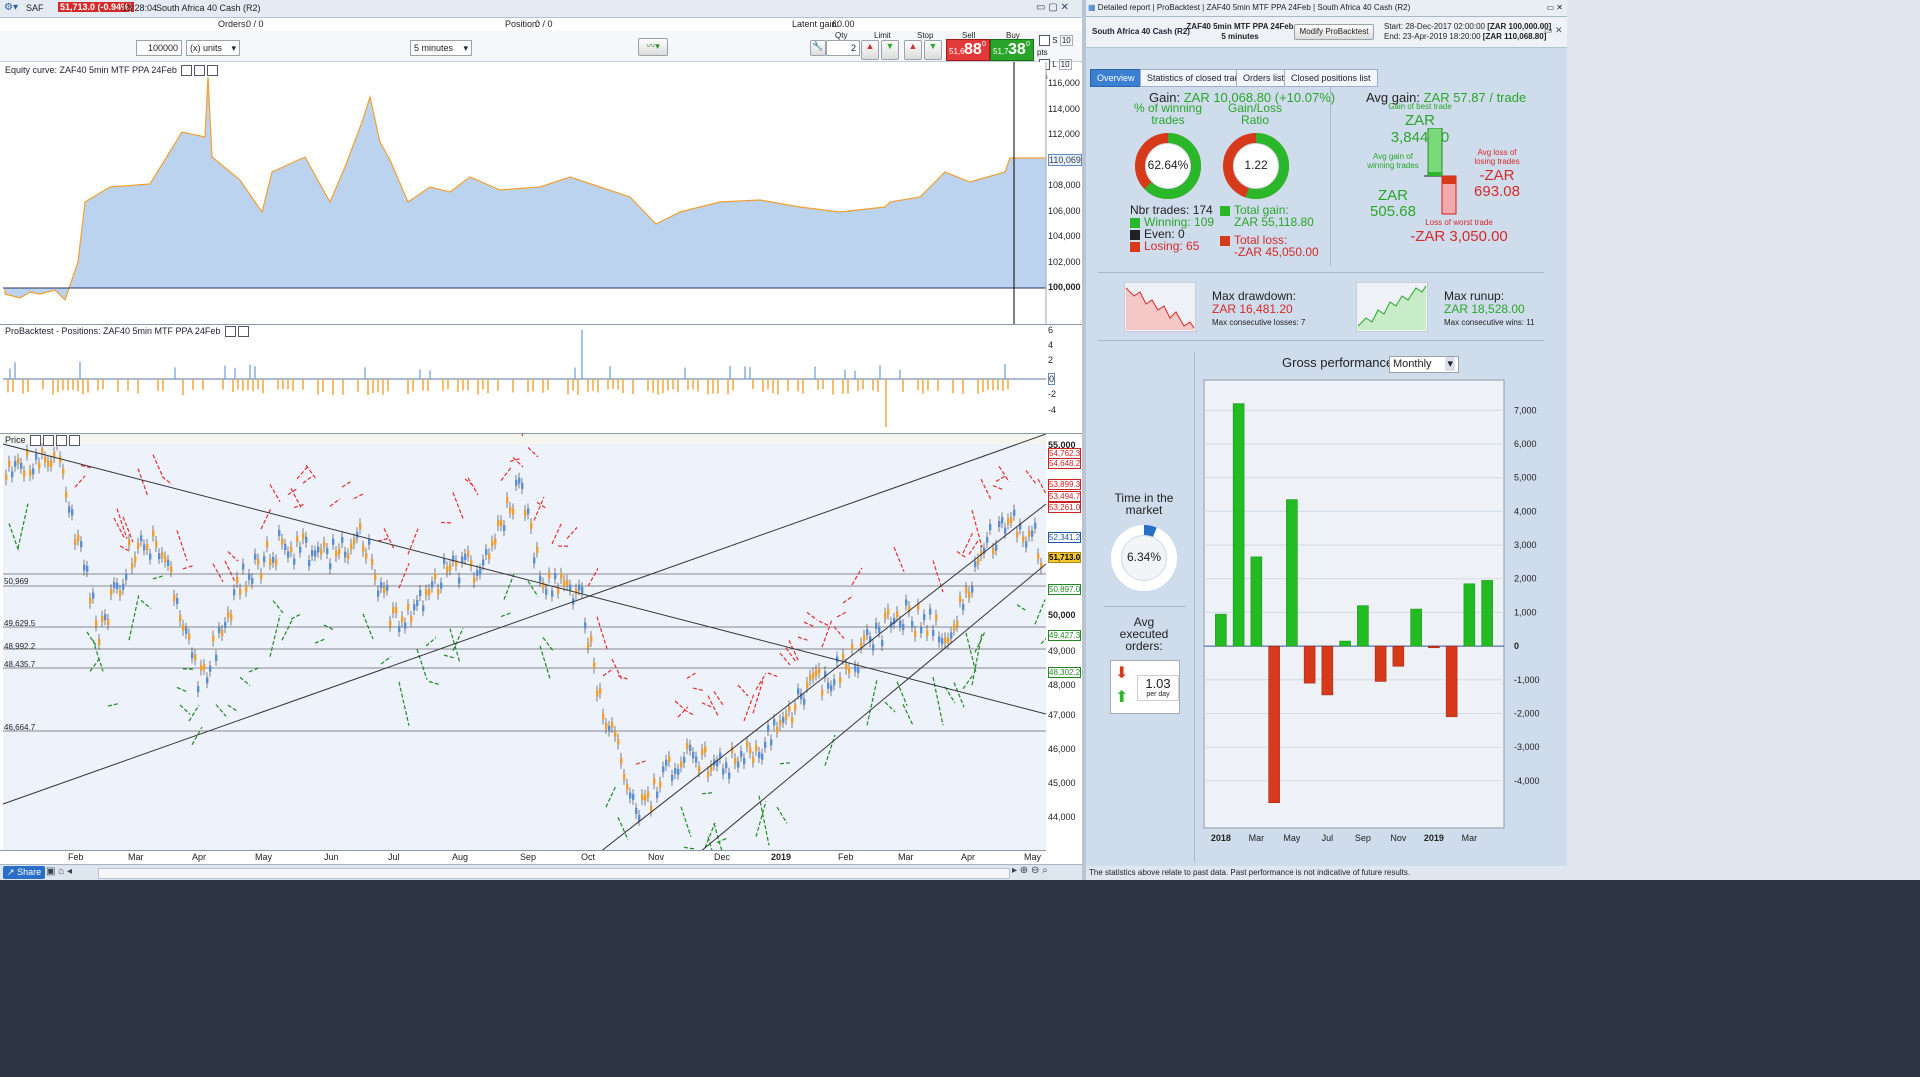 The height and width of the screenshot is (1077, 1920). Describe the element at coordinates (882, 35) in the screenshot. I see `limit-label: Limit` at that location.